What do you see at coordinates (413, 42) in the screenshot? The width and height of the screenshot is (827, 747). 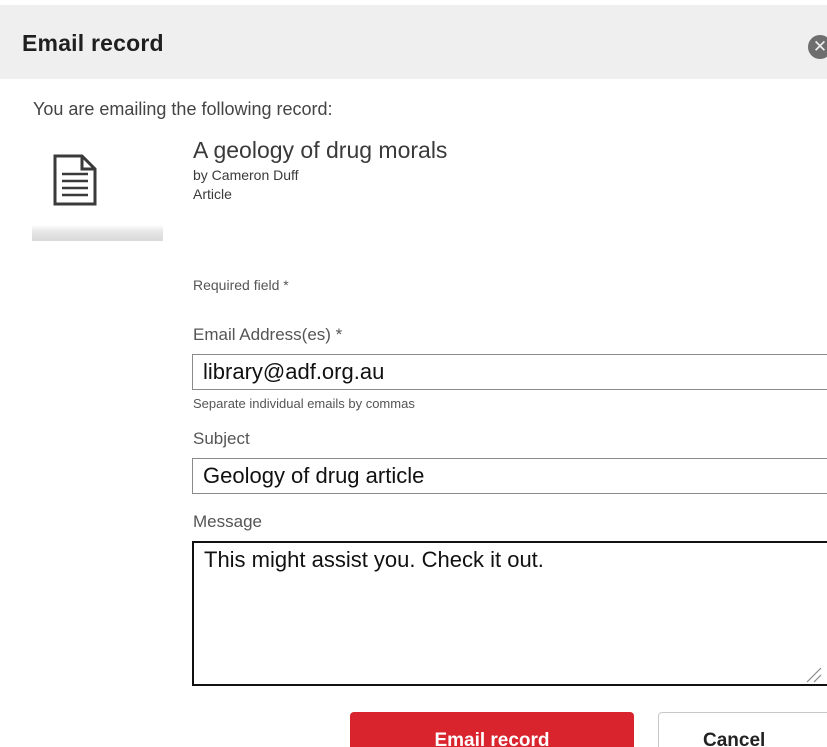 I see `dialog-header: Email record ✕` at bounding box center [413, 42].